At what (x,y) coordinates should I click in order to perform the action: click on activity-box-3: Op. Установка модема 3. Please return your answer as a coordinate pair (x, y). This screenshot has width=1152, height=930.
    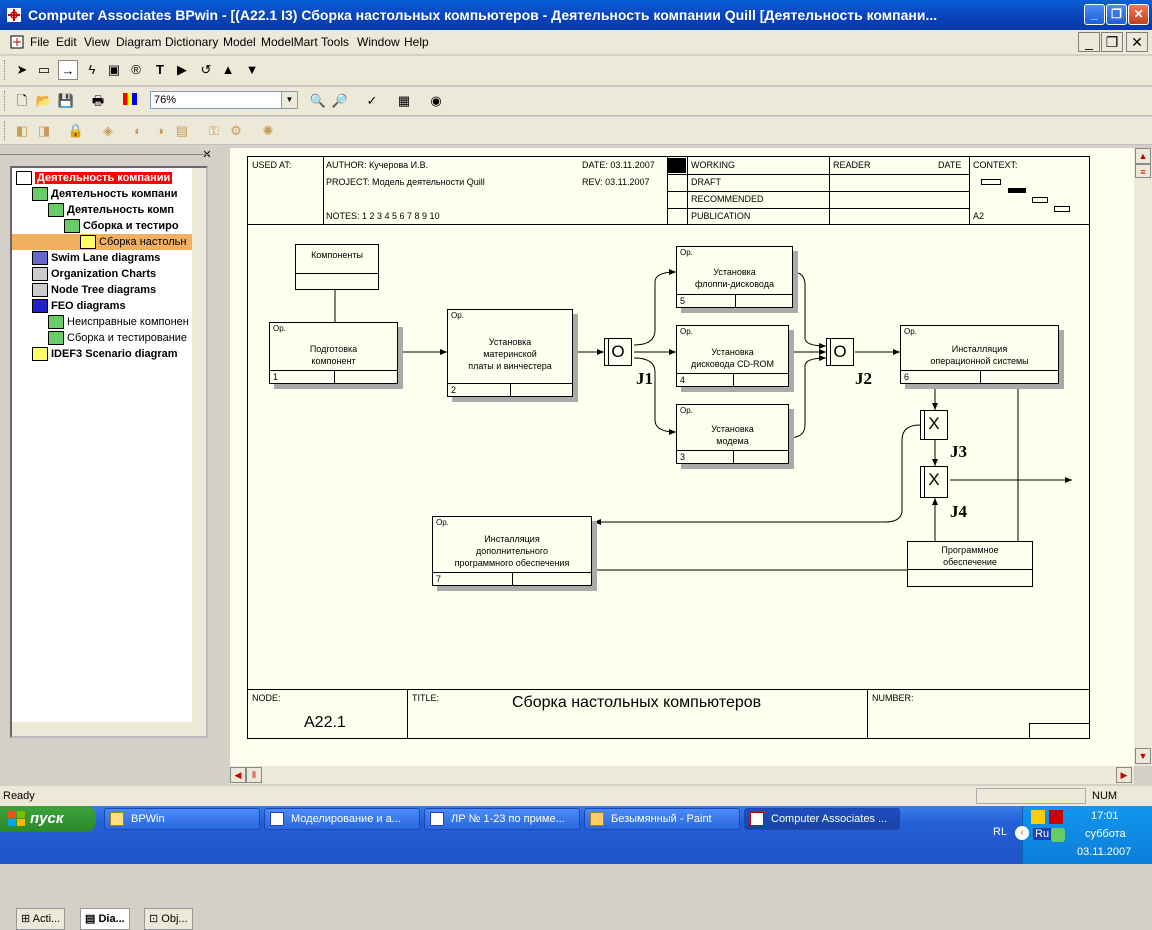
    Looking at the image, I should click on (732, 434).